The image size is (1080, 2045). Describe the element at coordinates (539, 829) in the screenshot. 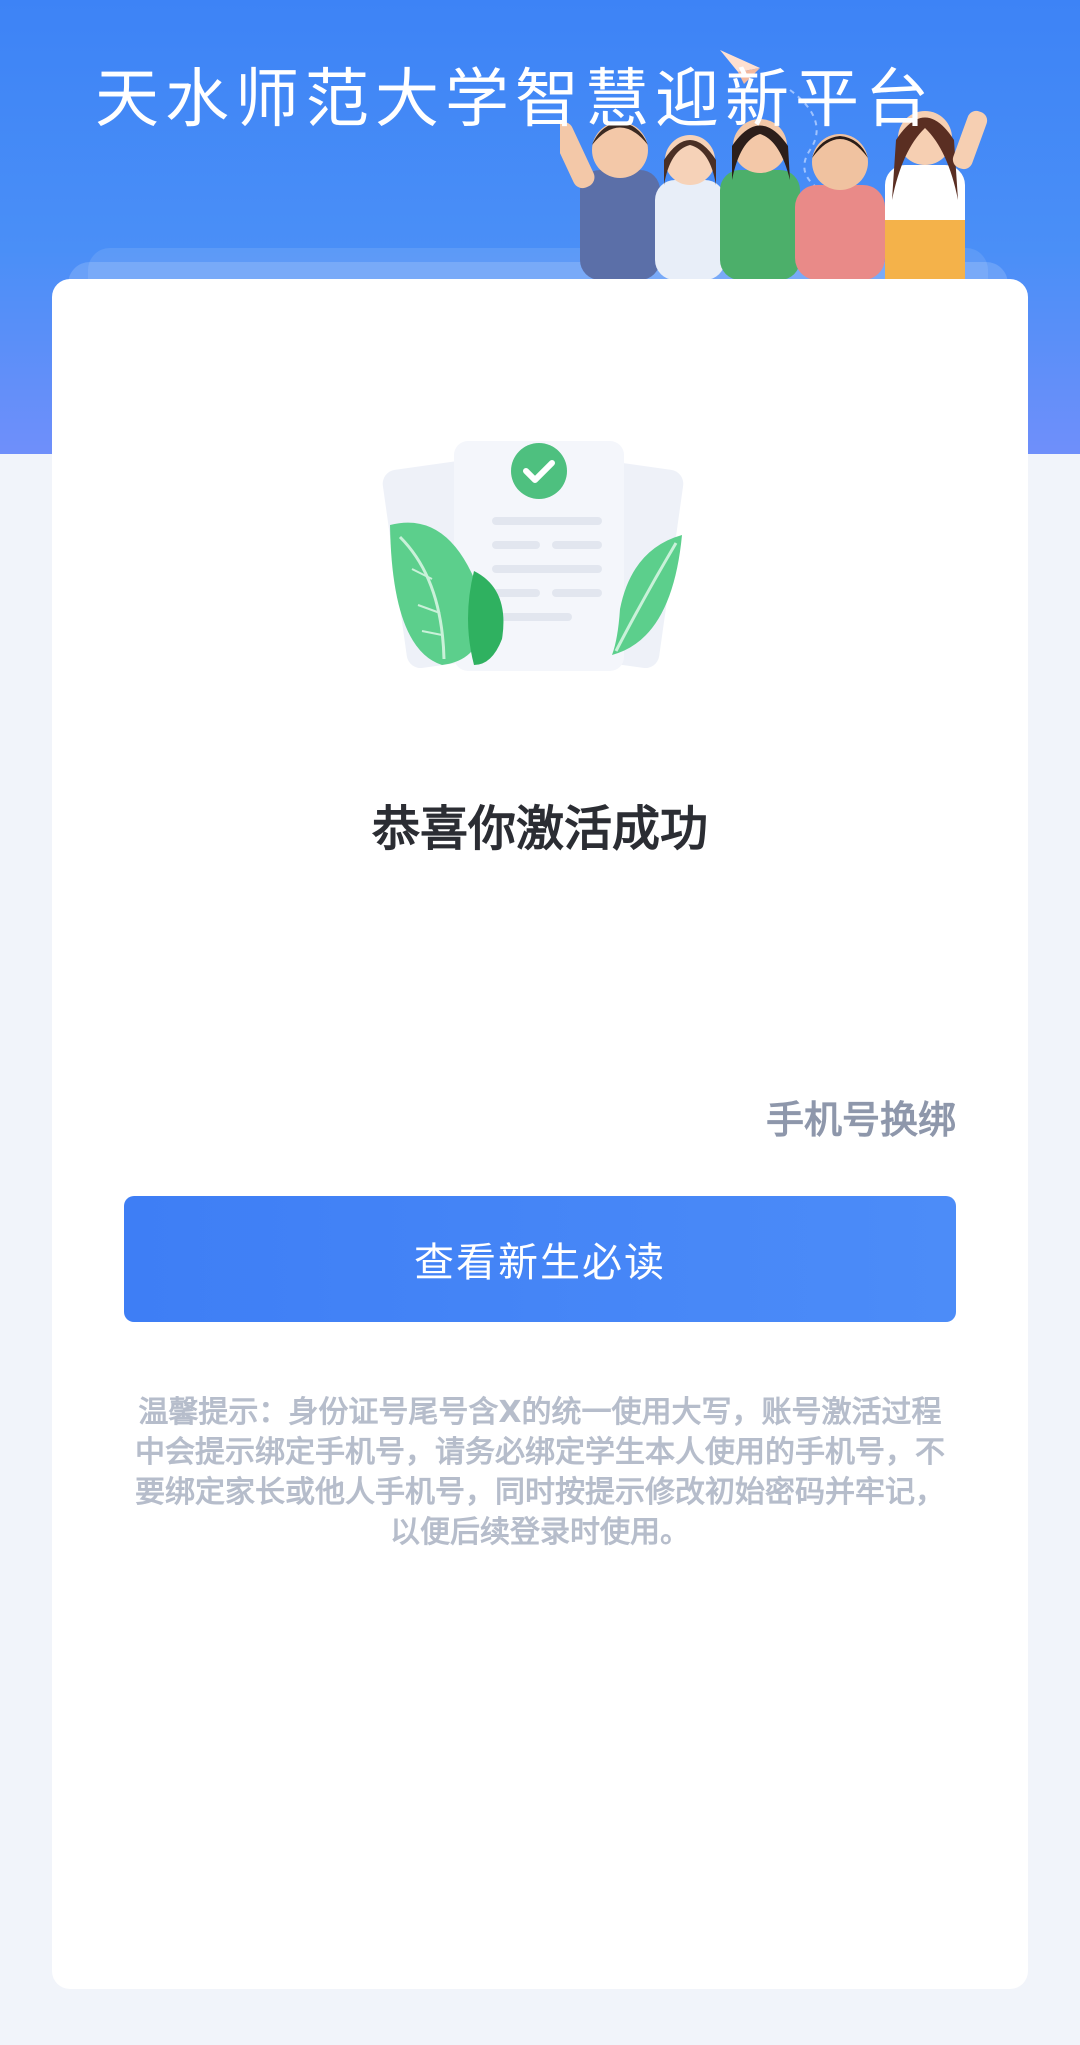

I see `success-title: 恭喜你激活成功` at that location.